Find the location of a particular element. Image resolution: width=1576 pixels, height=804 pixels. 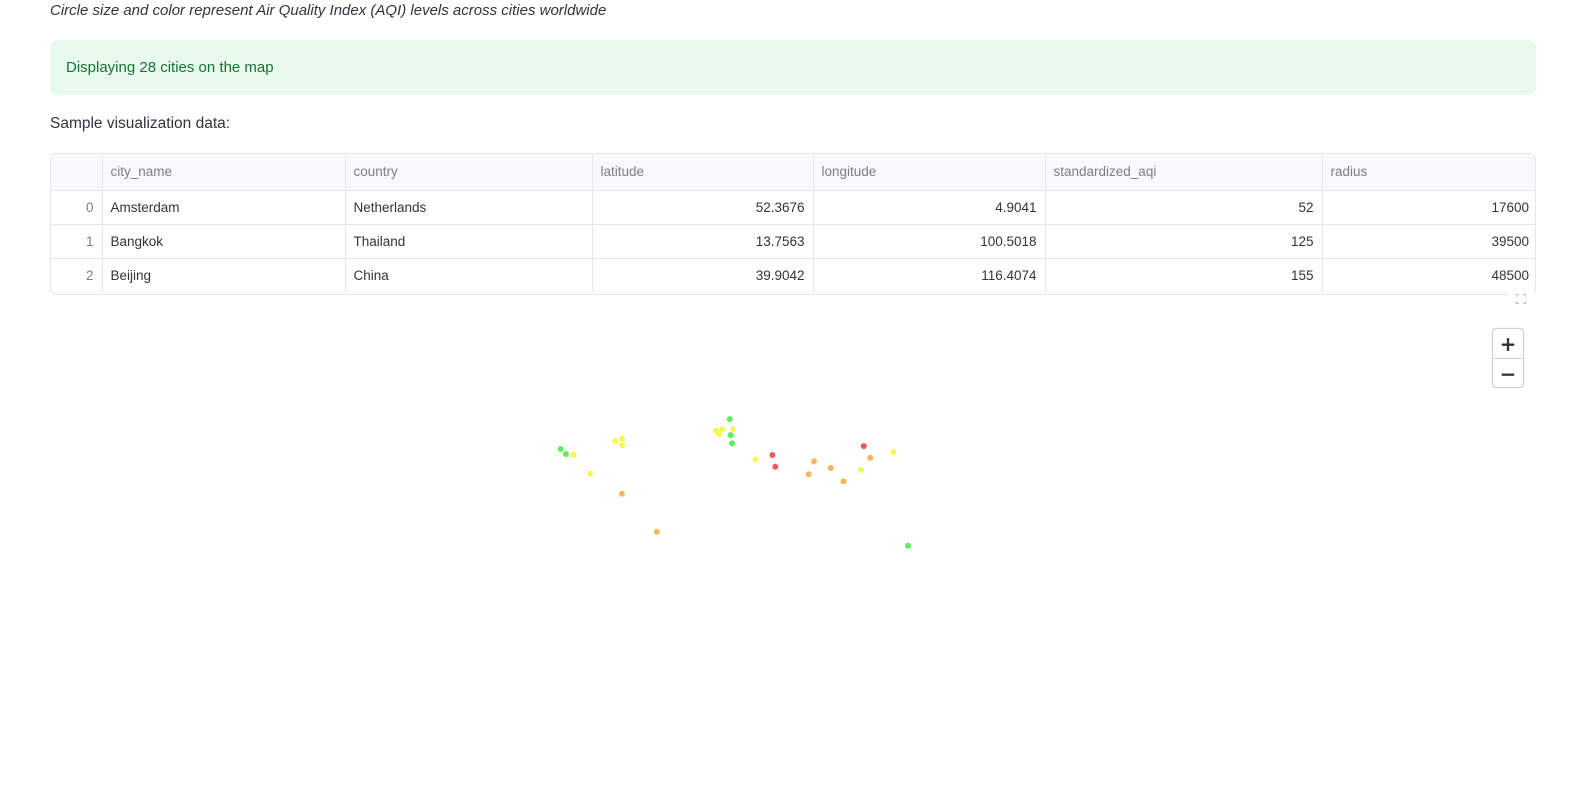

zoom-out-button: − is located at coordinates (1508, 373).